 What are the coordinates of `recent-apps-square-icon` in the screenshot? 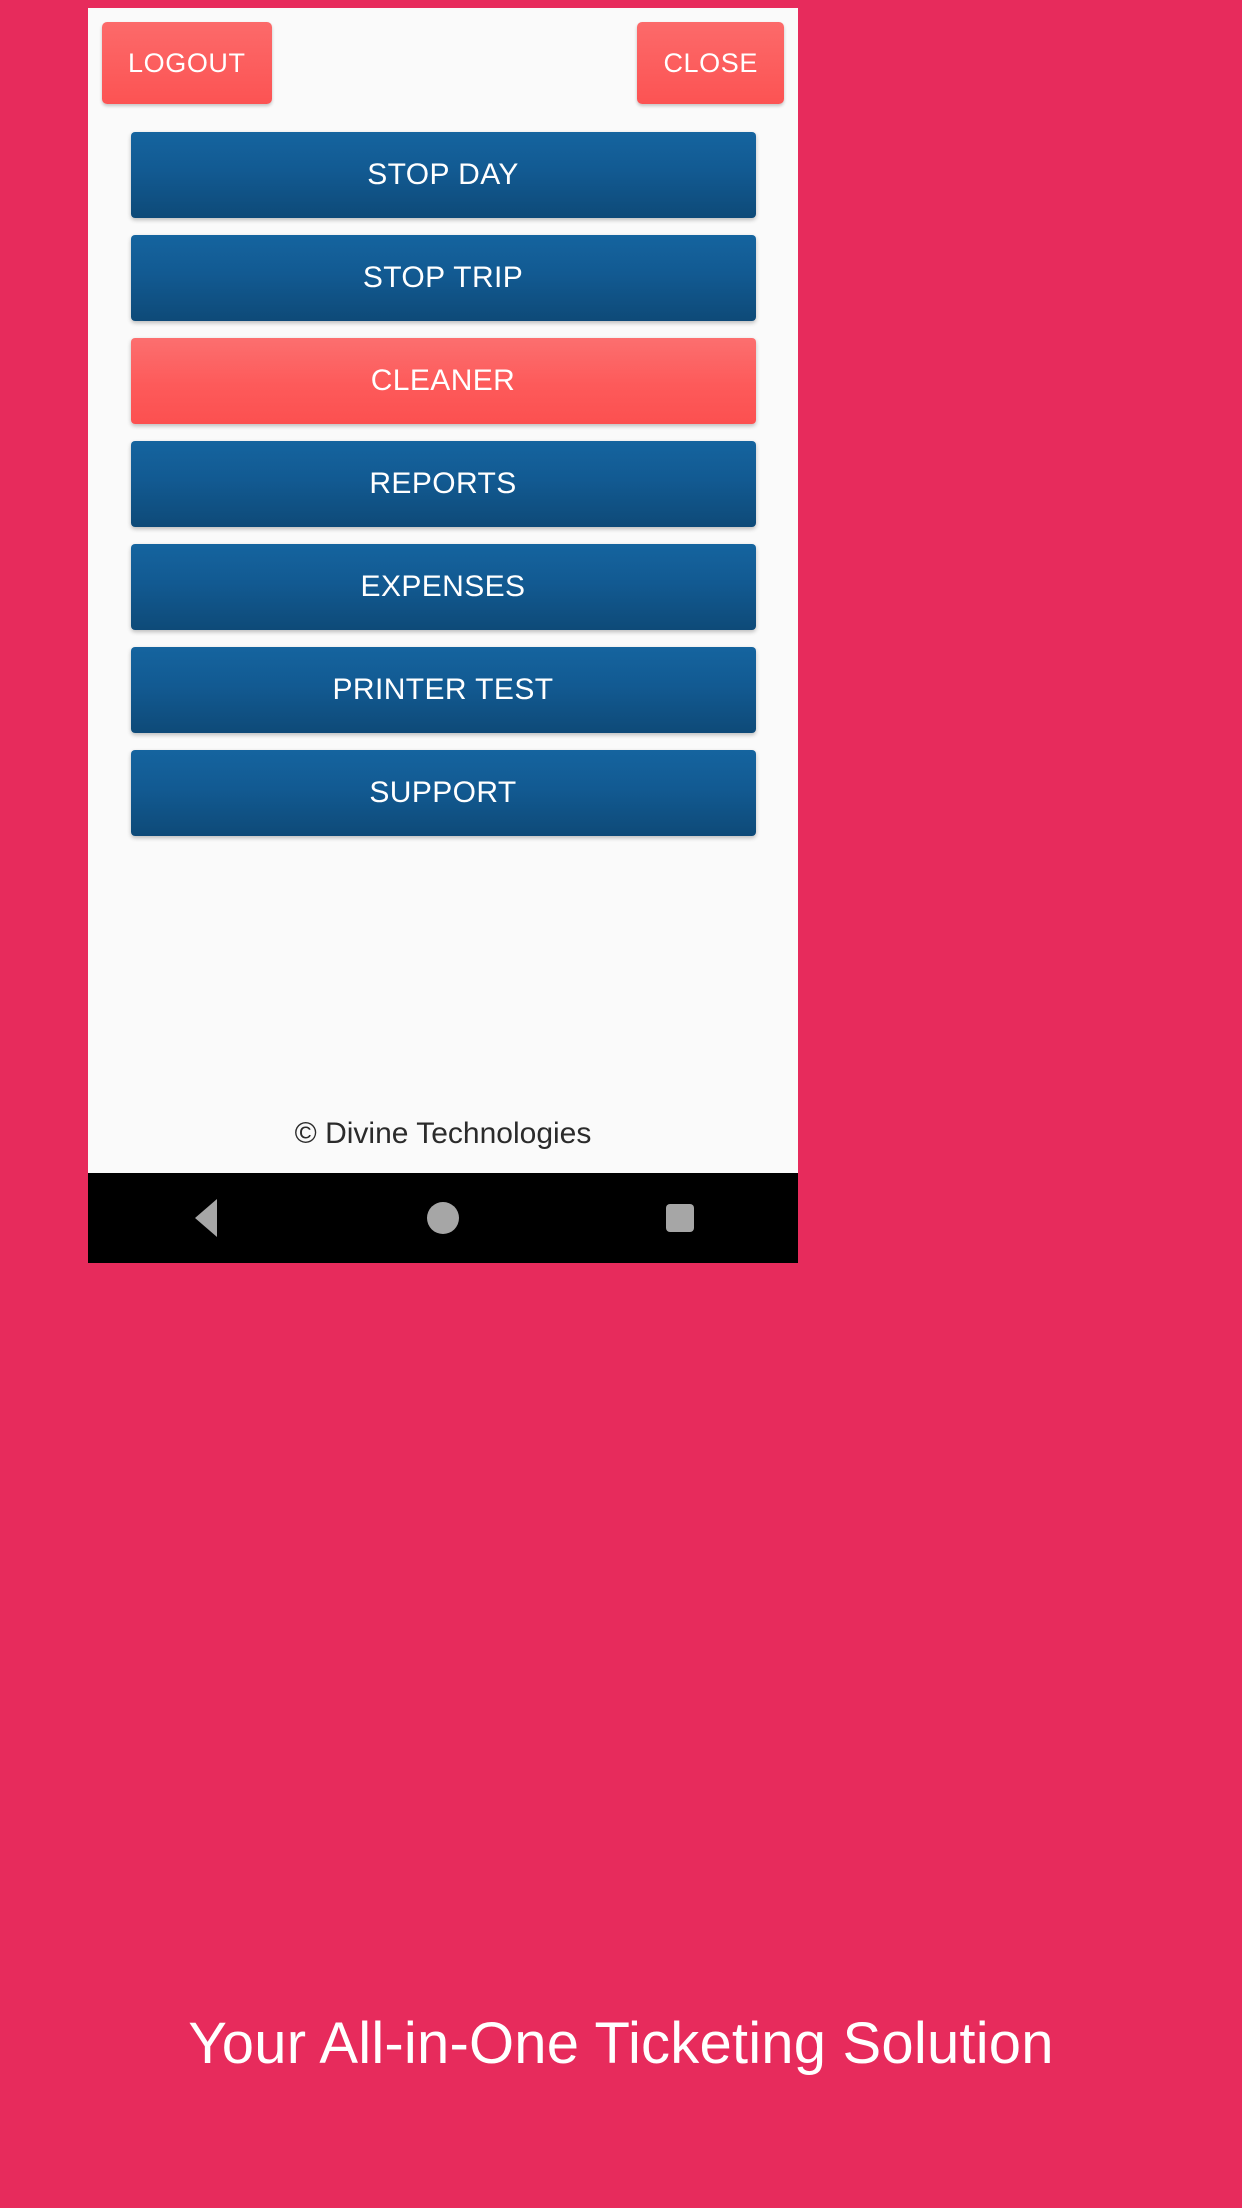 It's located at (679, 1218).